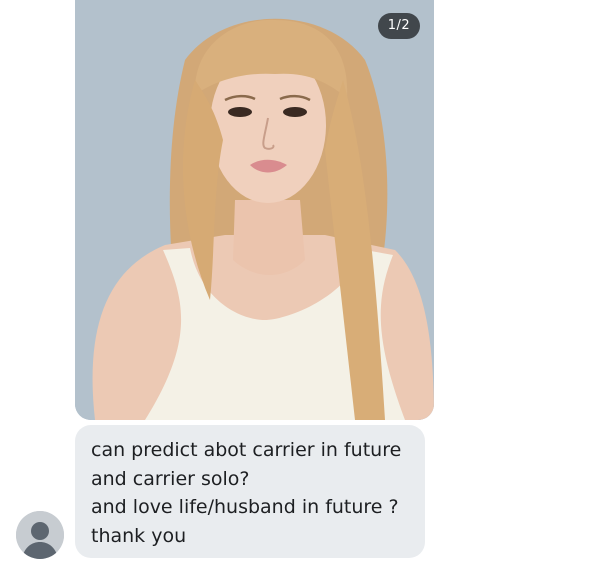 This screenshot has width=600, height=564. What do you see at coordinates (399, 26) in the screenshot?
I see `image-page-counter: 1/2` at bounding box center [399, 26].